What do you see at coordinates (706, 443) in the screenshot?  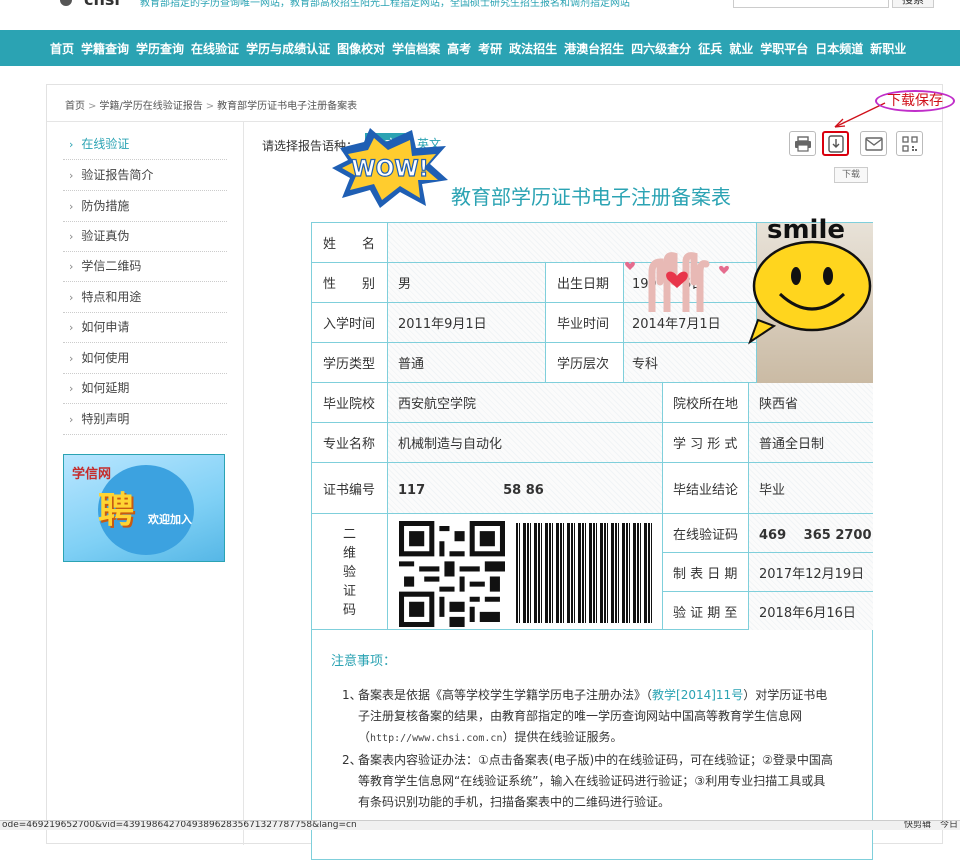 I see `form-label: 学 习 形 式` at bounding box center [706, 443].